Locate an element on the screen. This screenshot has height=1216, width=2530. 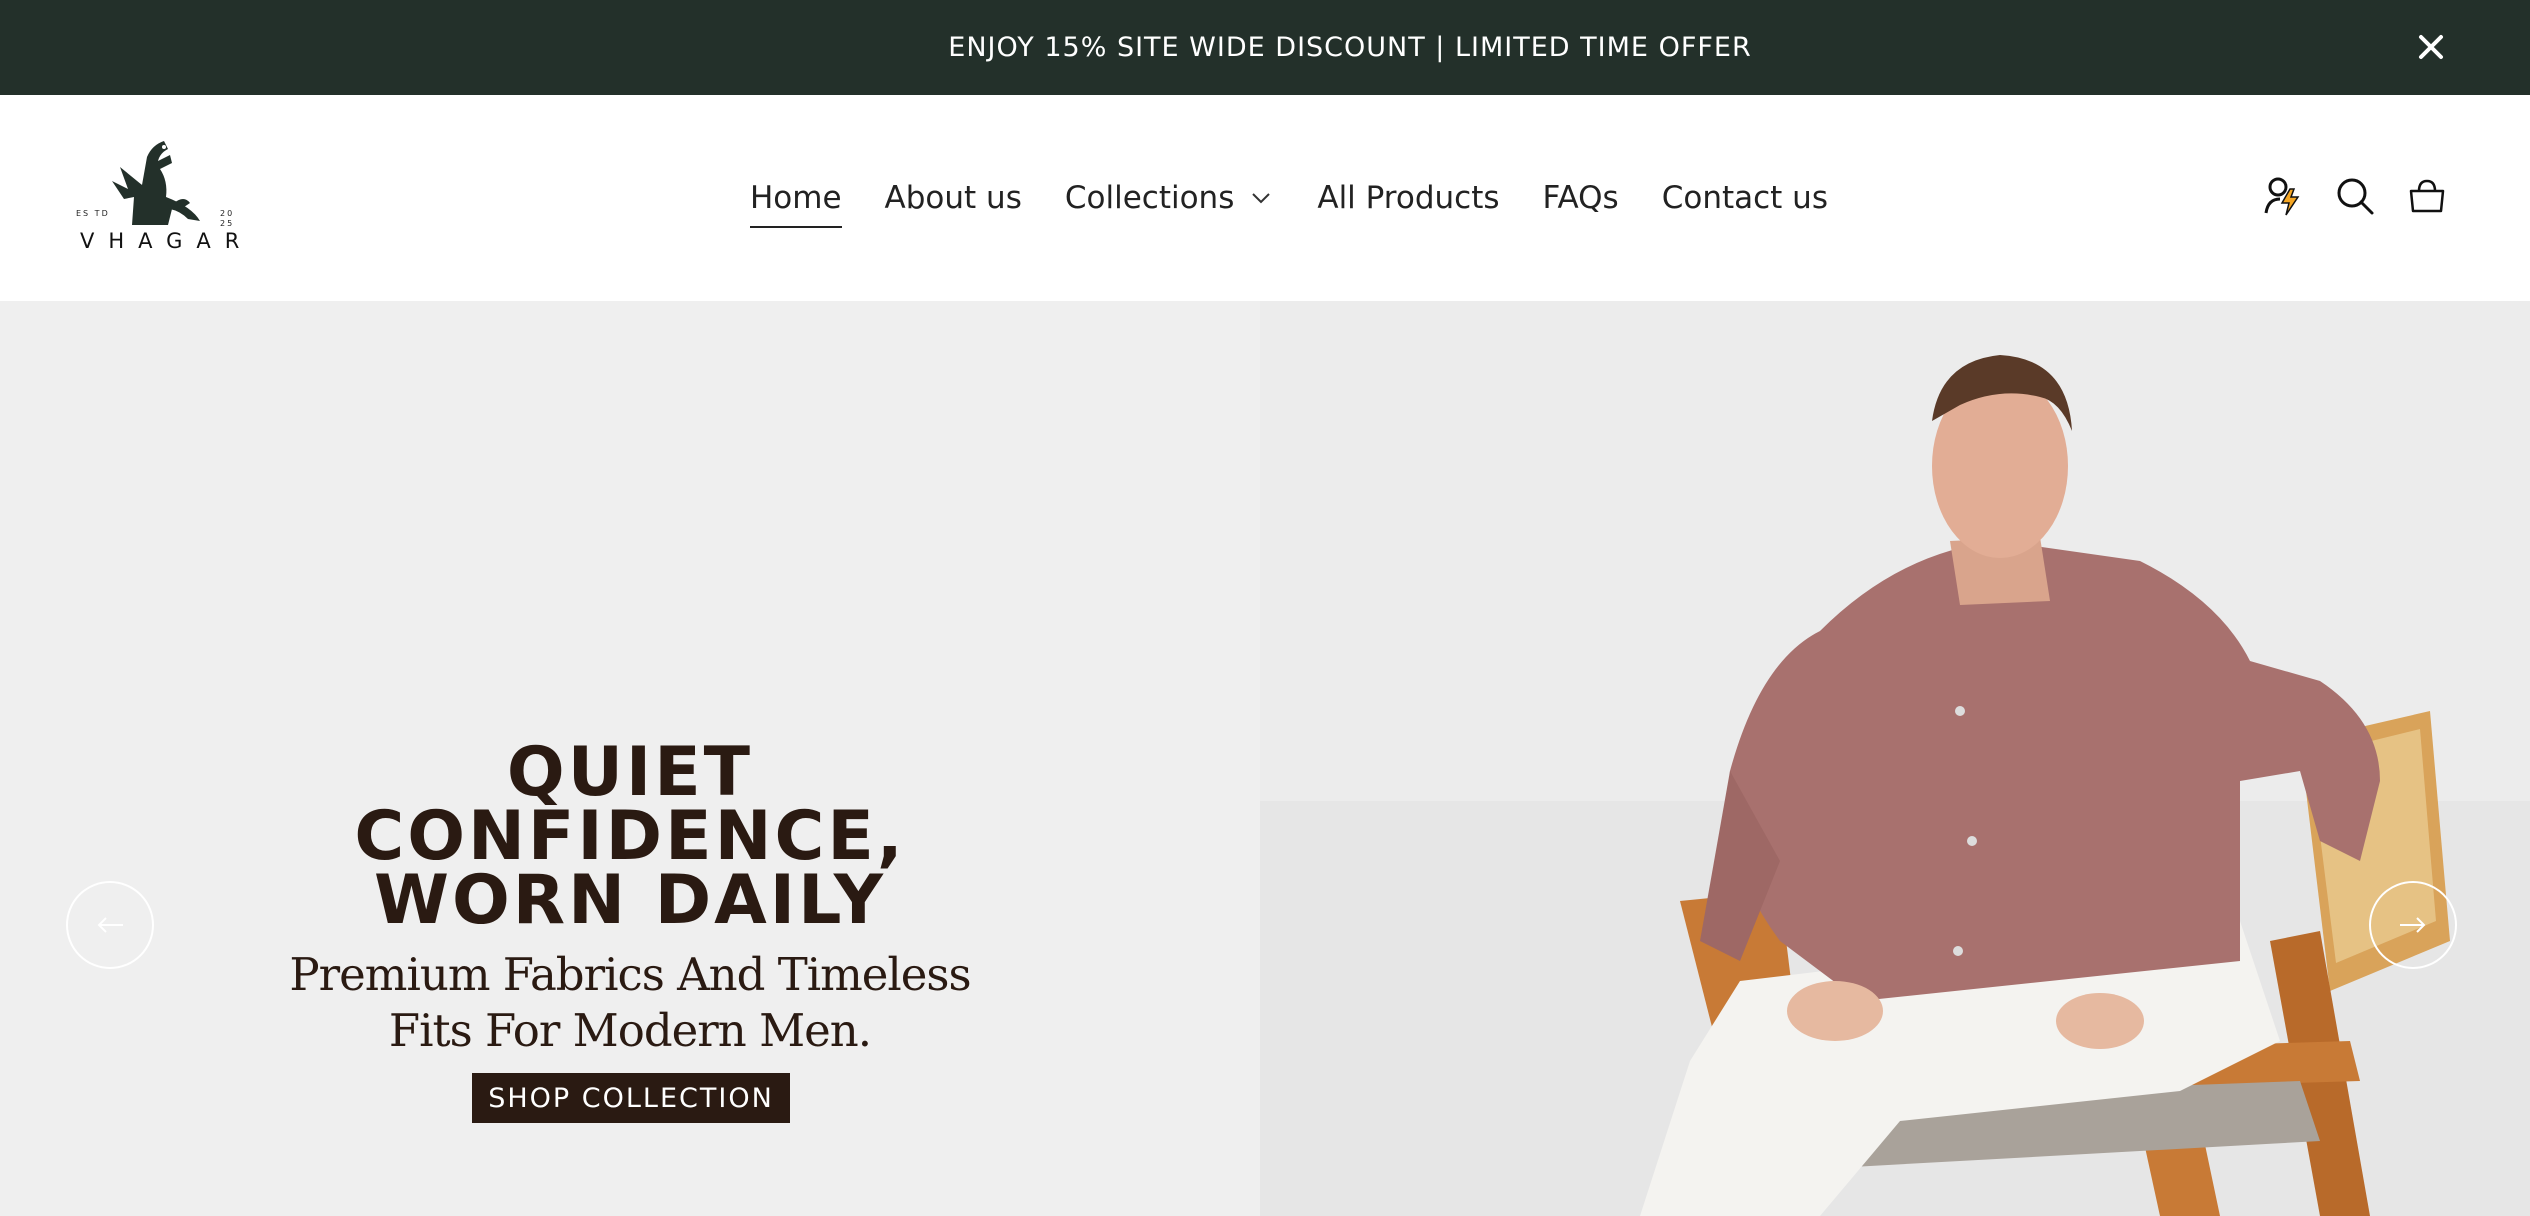
nav-item-label: Home is located at coordinates (796, 198).